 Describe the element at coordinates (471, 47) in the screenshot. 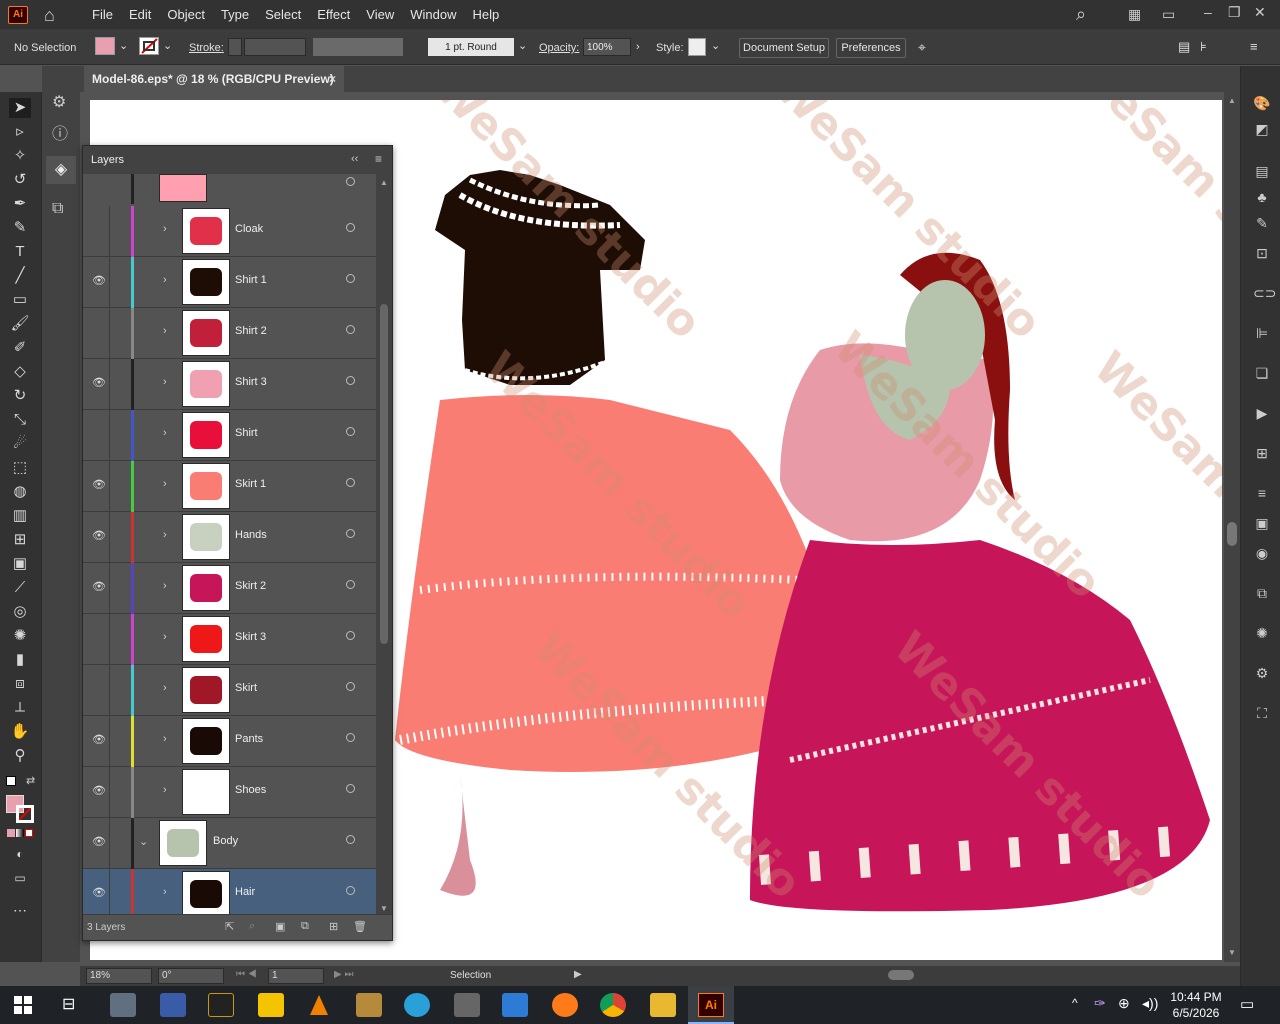

I see `brush-definition: 1 pt. Round` at that location.